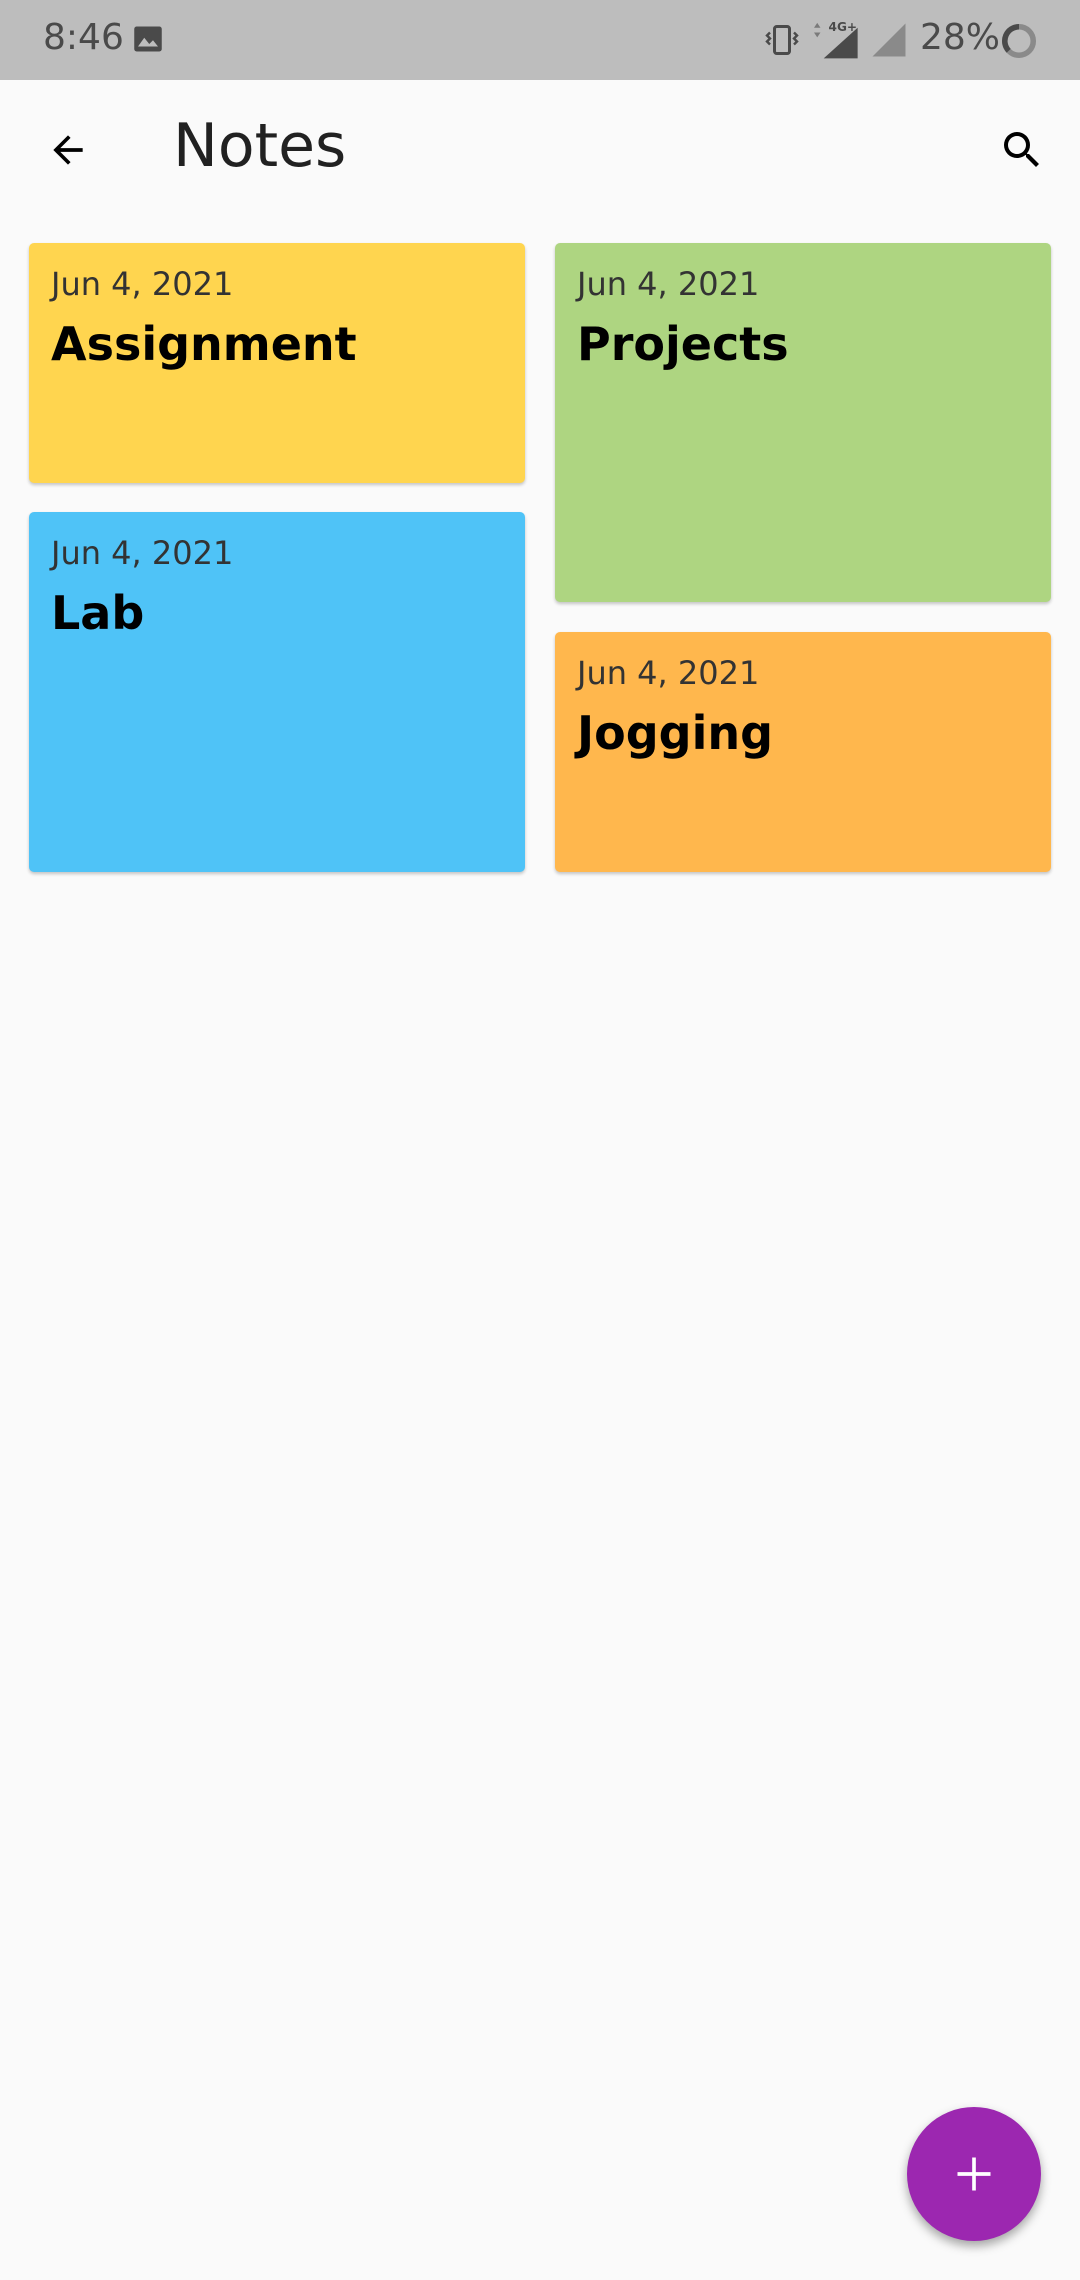 This screenshot has height=2280, width=1080. What do you see at coordinates (843, 27) in the screenshot?
I see `network-type-label: 4G+` at bounding box center [843, 27].